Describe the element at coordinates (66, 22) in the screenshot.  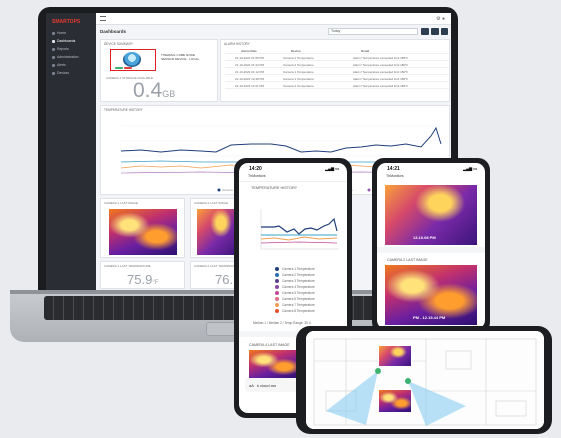
I see `app-logo: SMARTOPS` at that location.